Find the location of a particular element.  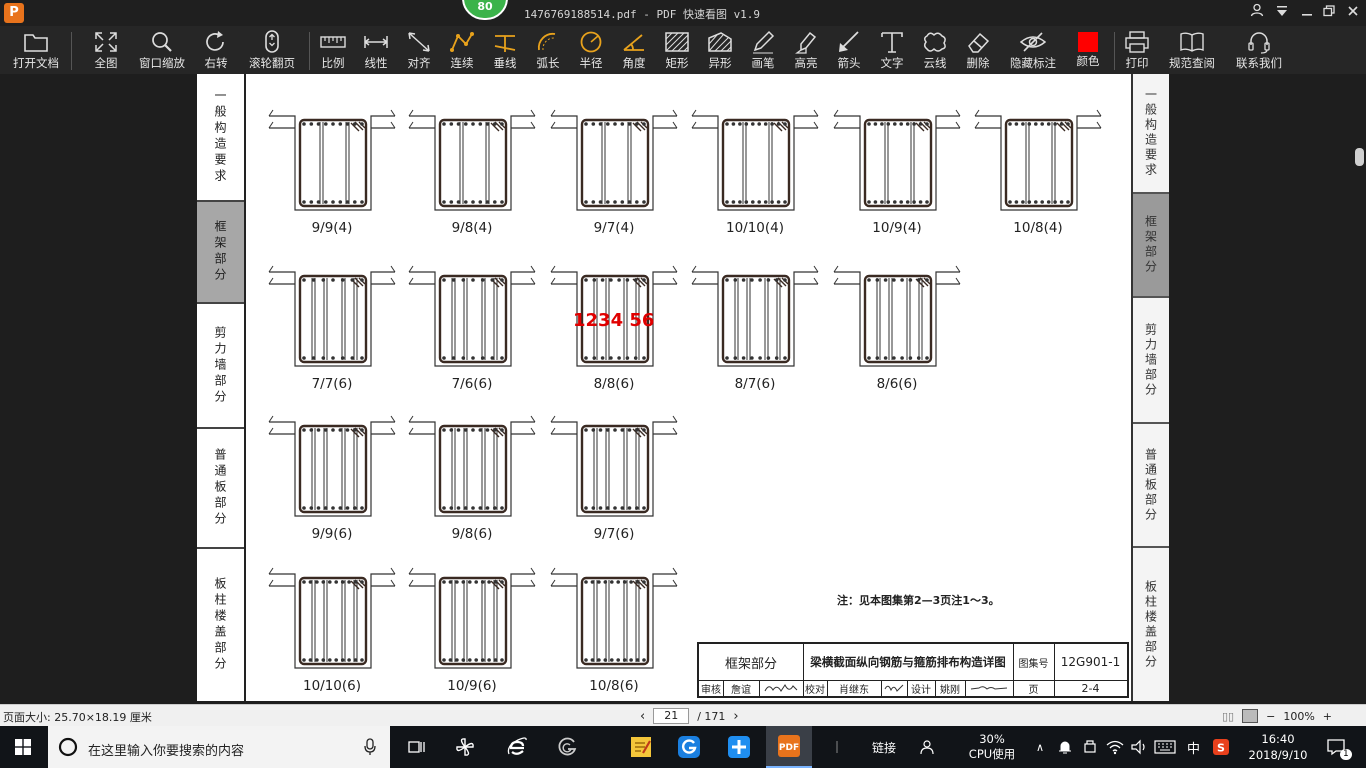

action-center-button: 1 is located at coordinates (1339, 747).